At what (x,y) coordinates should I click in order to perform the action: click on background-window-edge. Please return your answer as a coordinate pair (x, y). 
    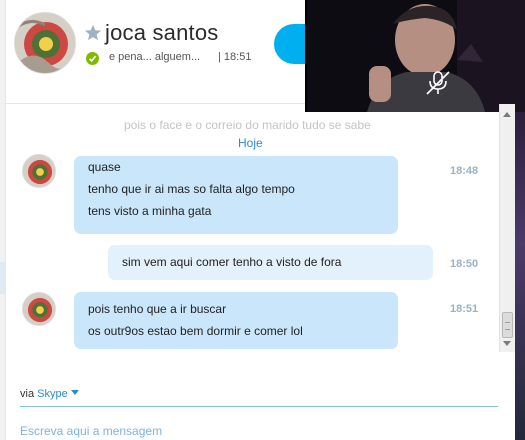
    Looking at the image, I should click on (520, 276).